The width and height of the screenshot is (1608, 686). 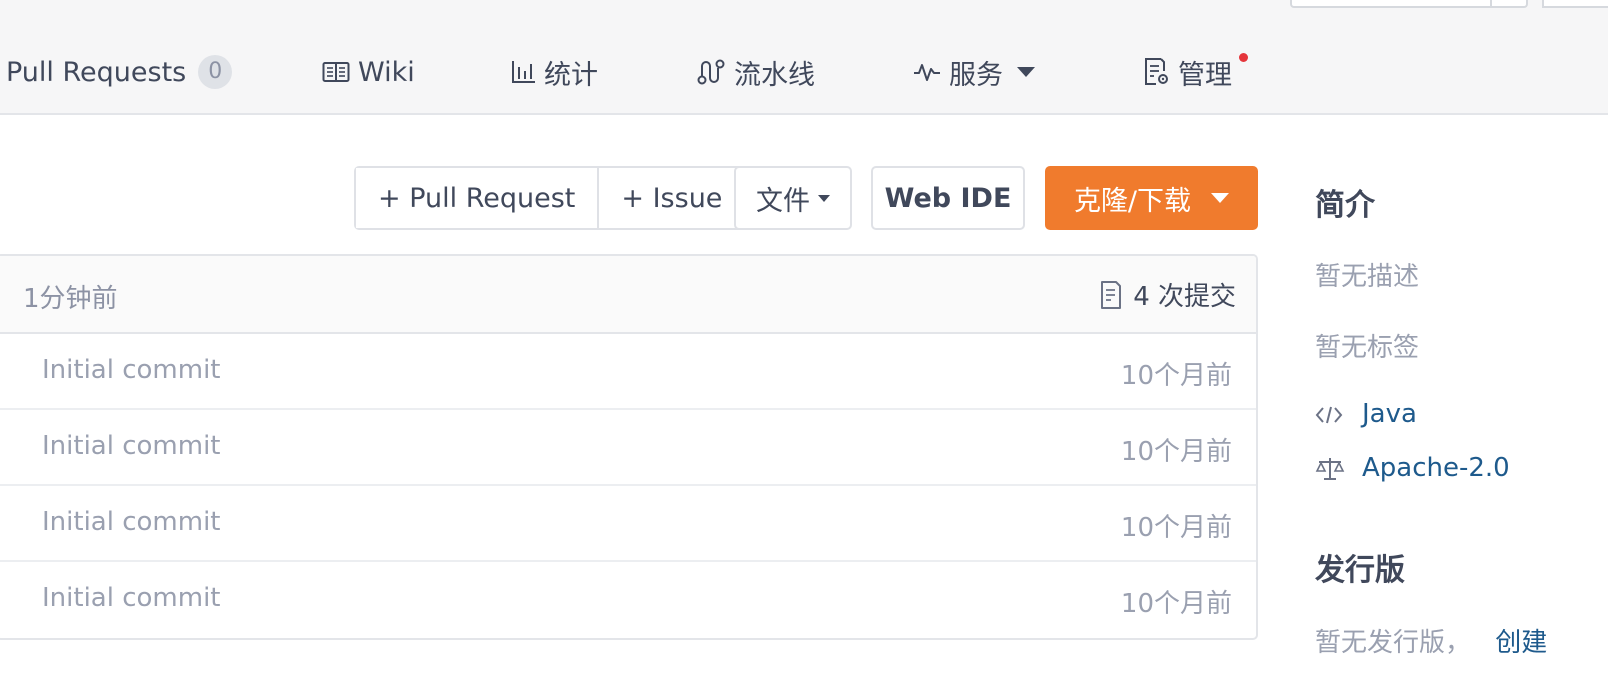 I want to click on tab-statistics-label: 统计, so click(x=571, y=75).